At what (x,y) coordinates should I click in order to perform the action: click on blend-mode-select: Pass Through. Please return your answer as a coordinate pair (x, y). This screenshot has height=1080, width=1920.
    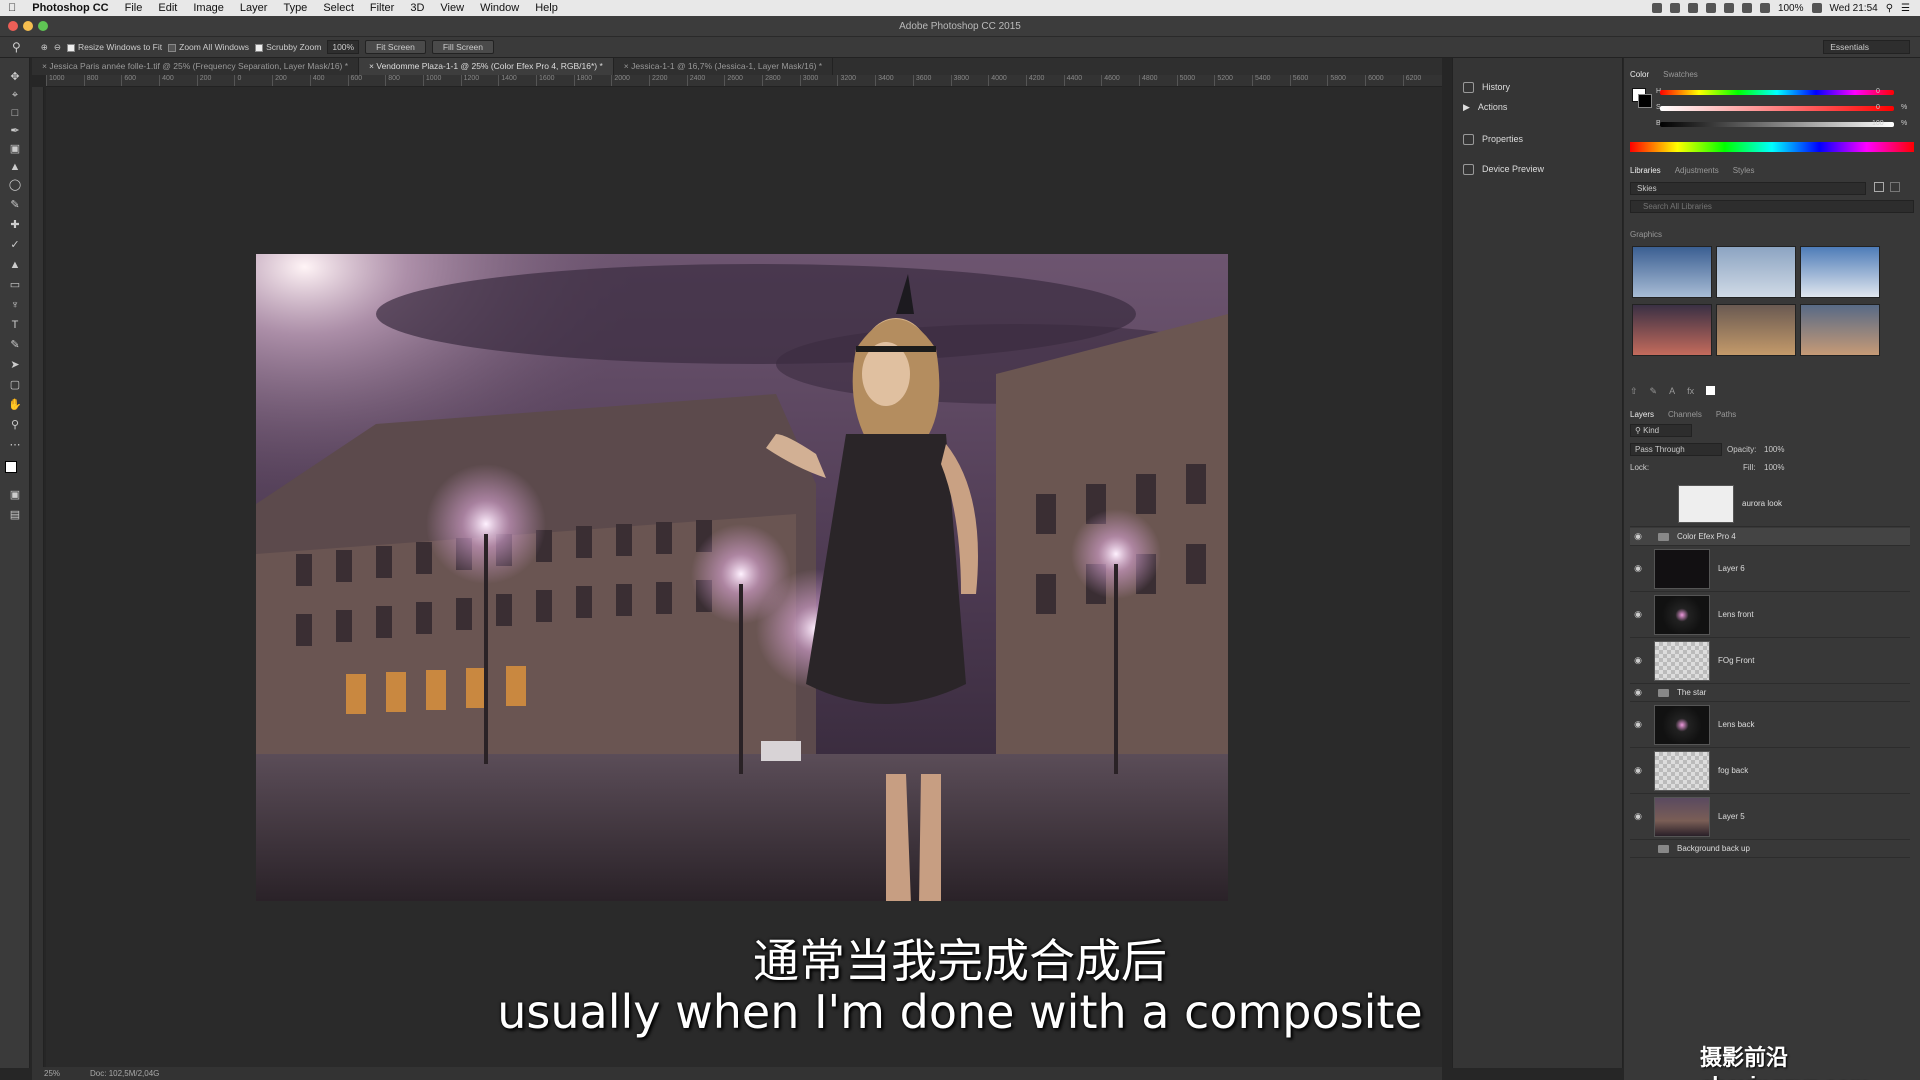
    Looking at the image, I should click on (1676, 449).